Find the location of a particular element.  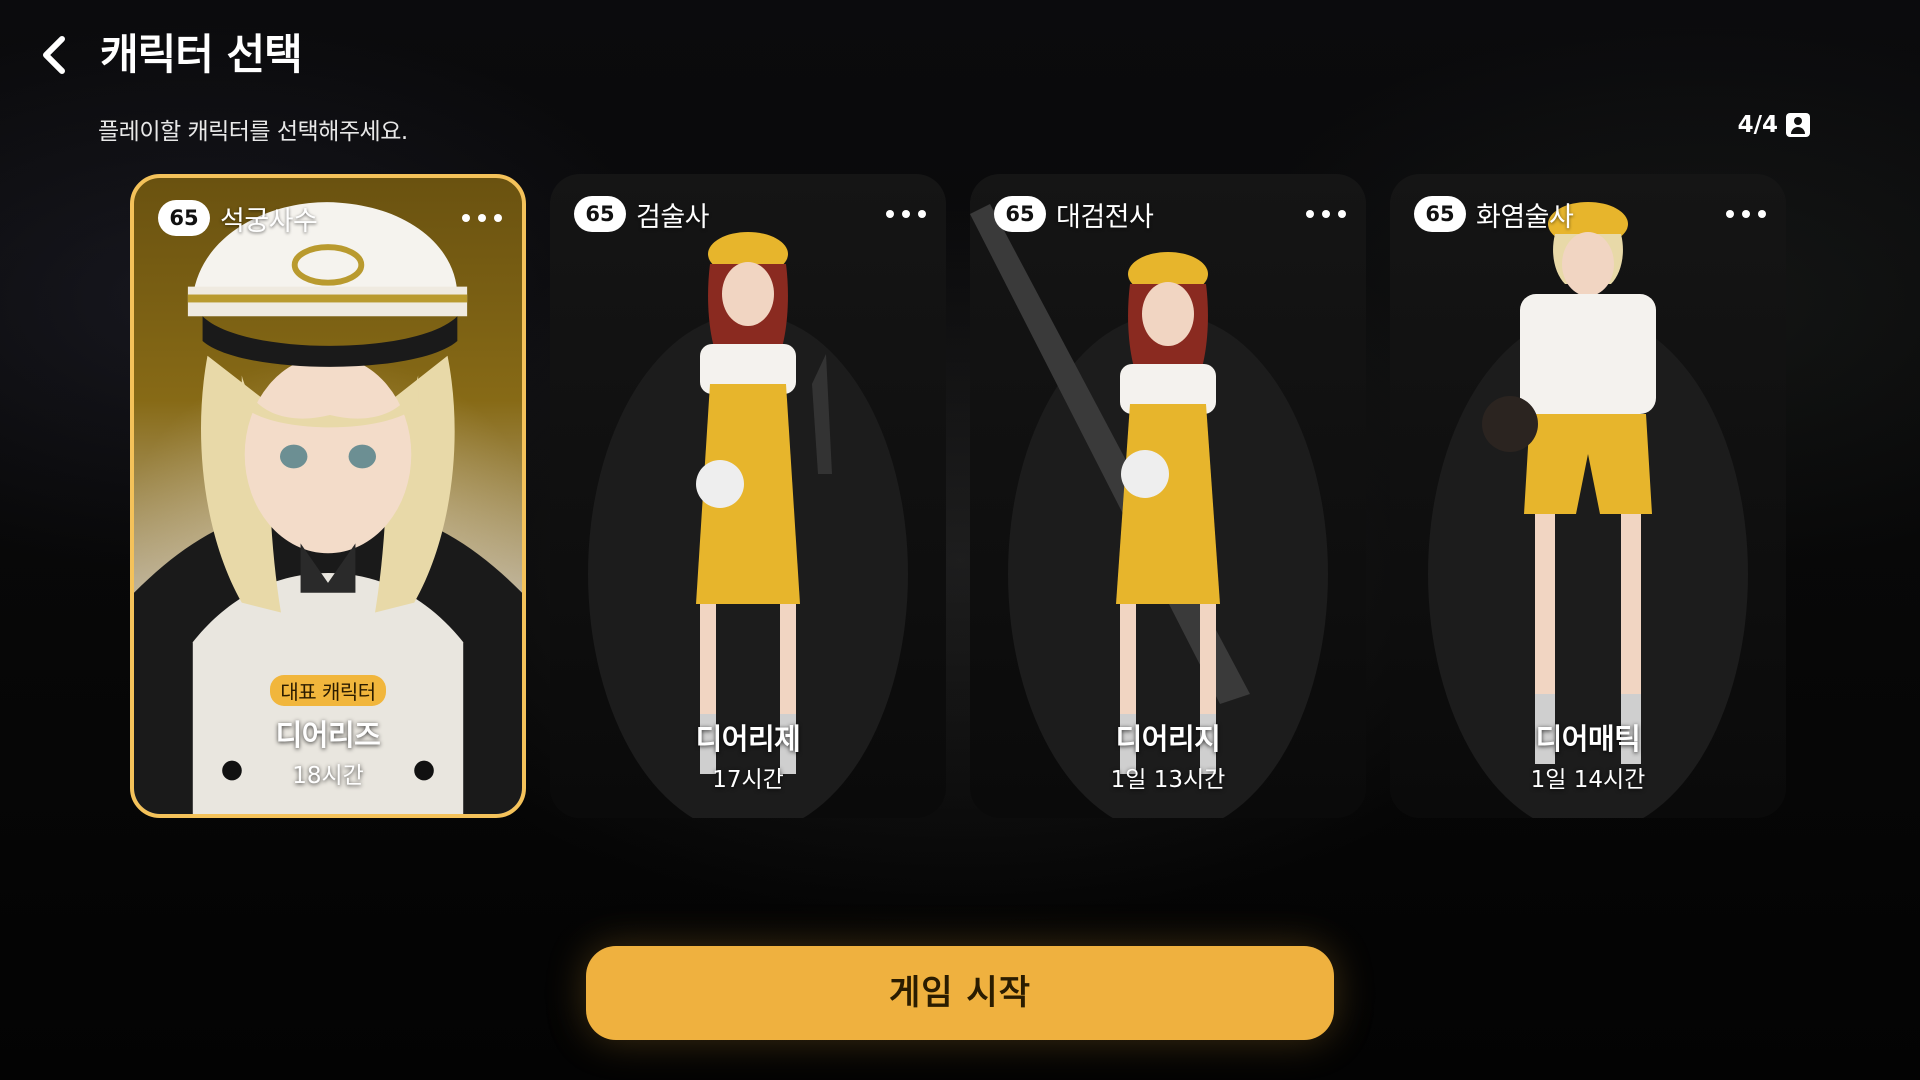

card-header: 65 화염술사 is located at coordinates (1590, 214).